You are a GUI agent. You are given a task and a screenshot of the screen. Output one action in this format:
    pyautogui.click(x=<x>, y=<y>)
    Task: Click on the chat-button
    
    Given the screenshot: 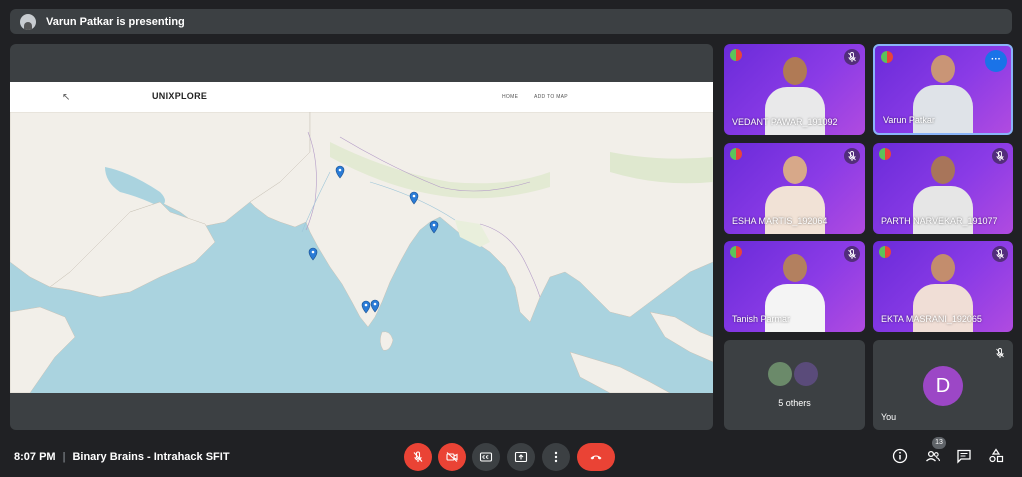 What is the action you would take?
    pyautogui.click(x=964, y=456)
    